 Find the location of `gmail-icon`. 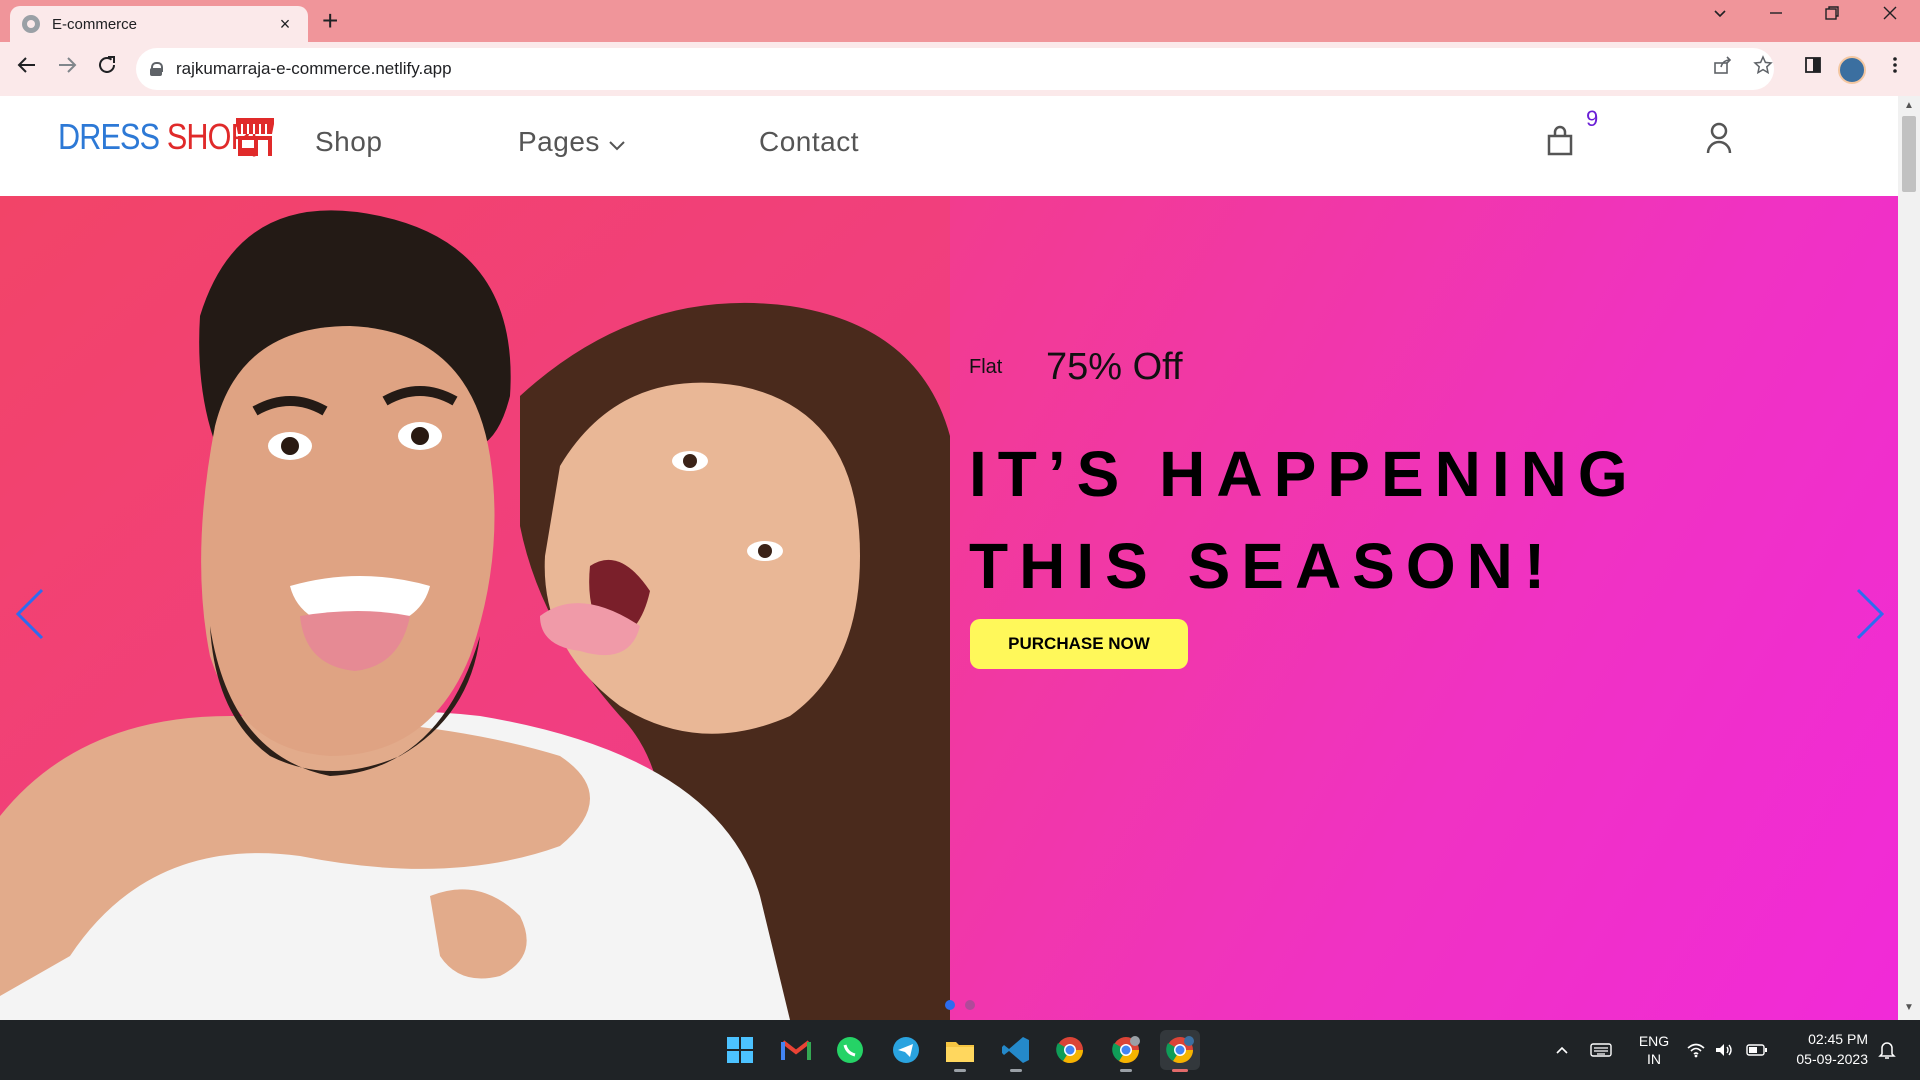

gmail-icon is located at coordinates (796, 1050).